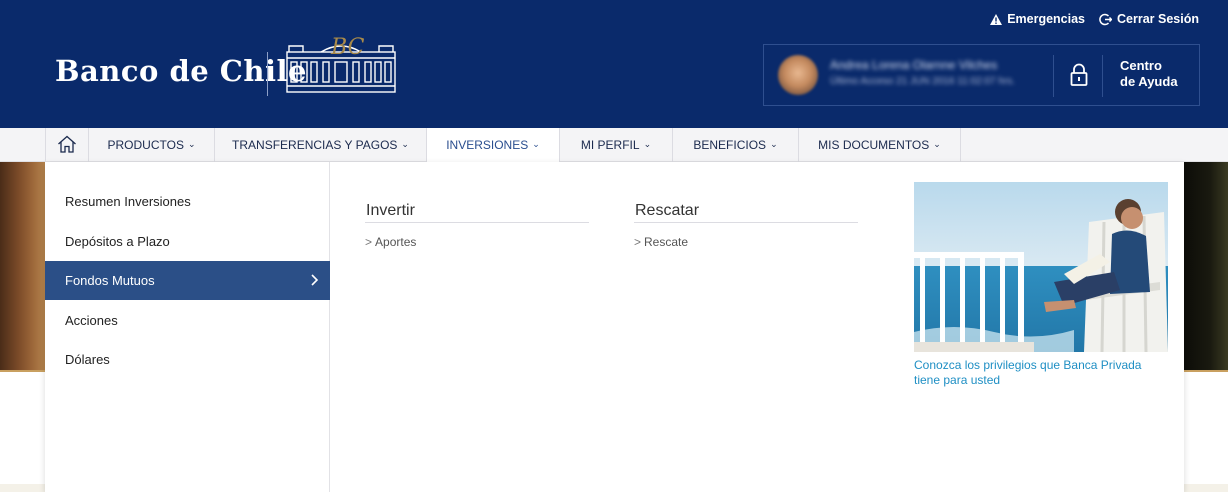  I want to click on logo-divider, so click(267, 74).